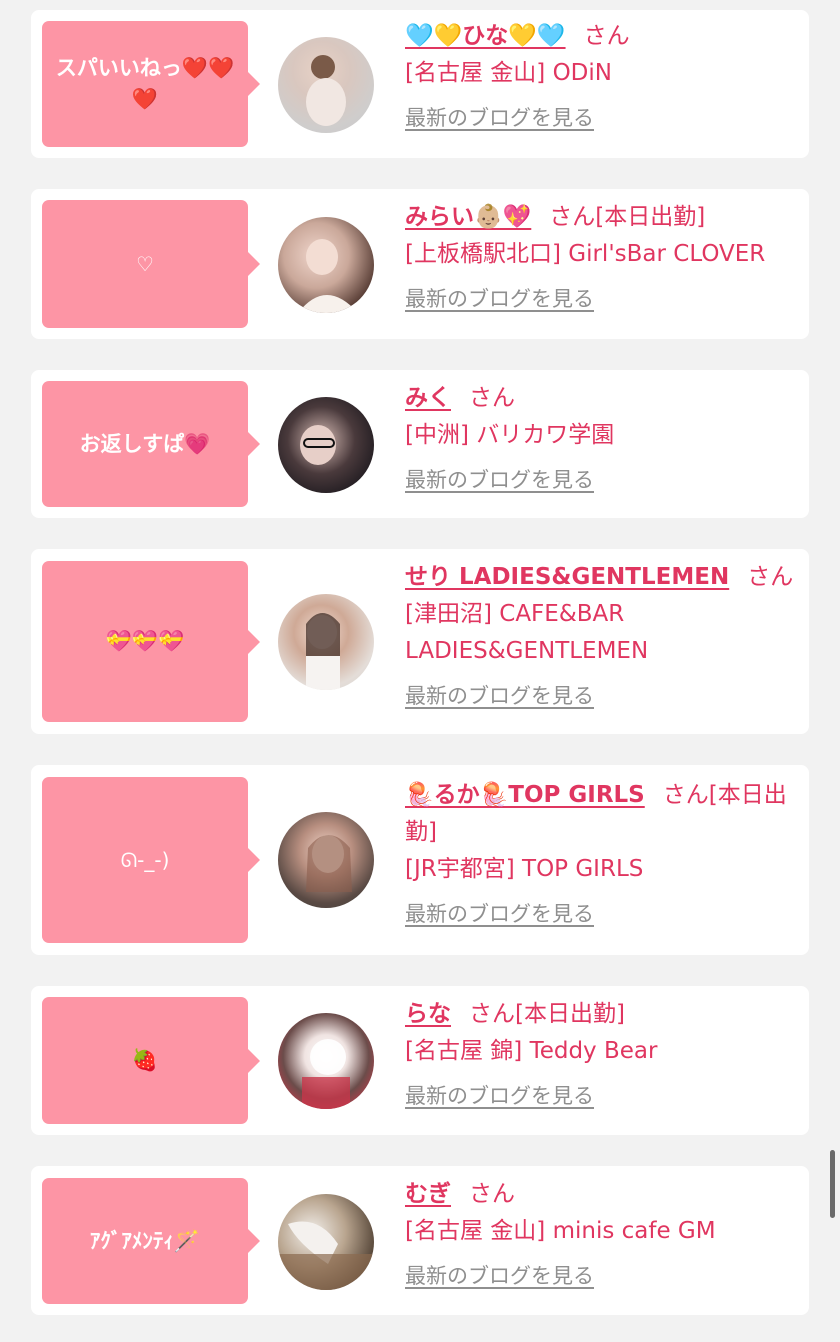 The height and width of the screenshot is (1342, 840). I want to click on girl-name-link: みらい👶🏼💖, so click(468, 217).